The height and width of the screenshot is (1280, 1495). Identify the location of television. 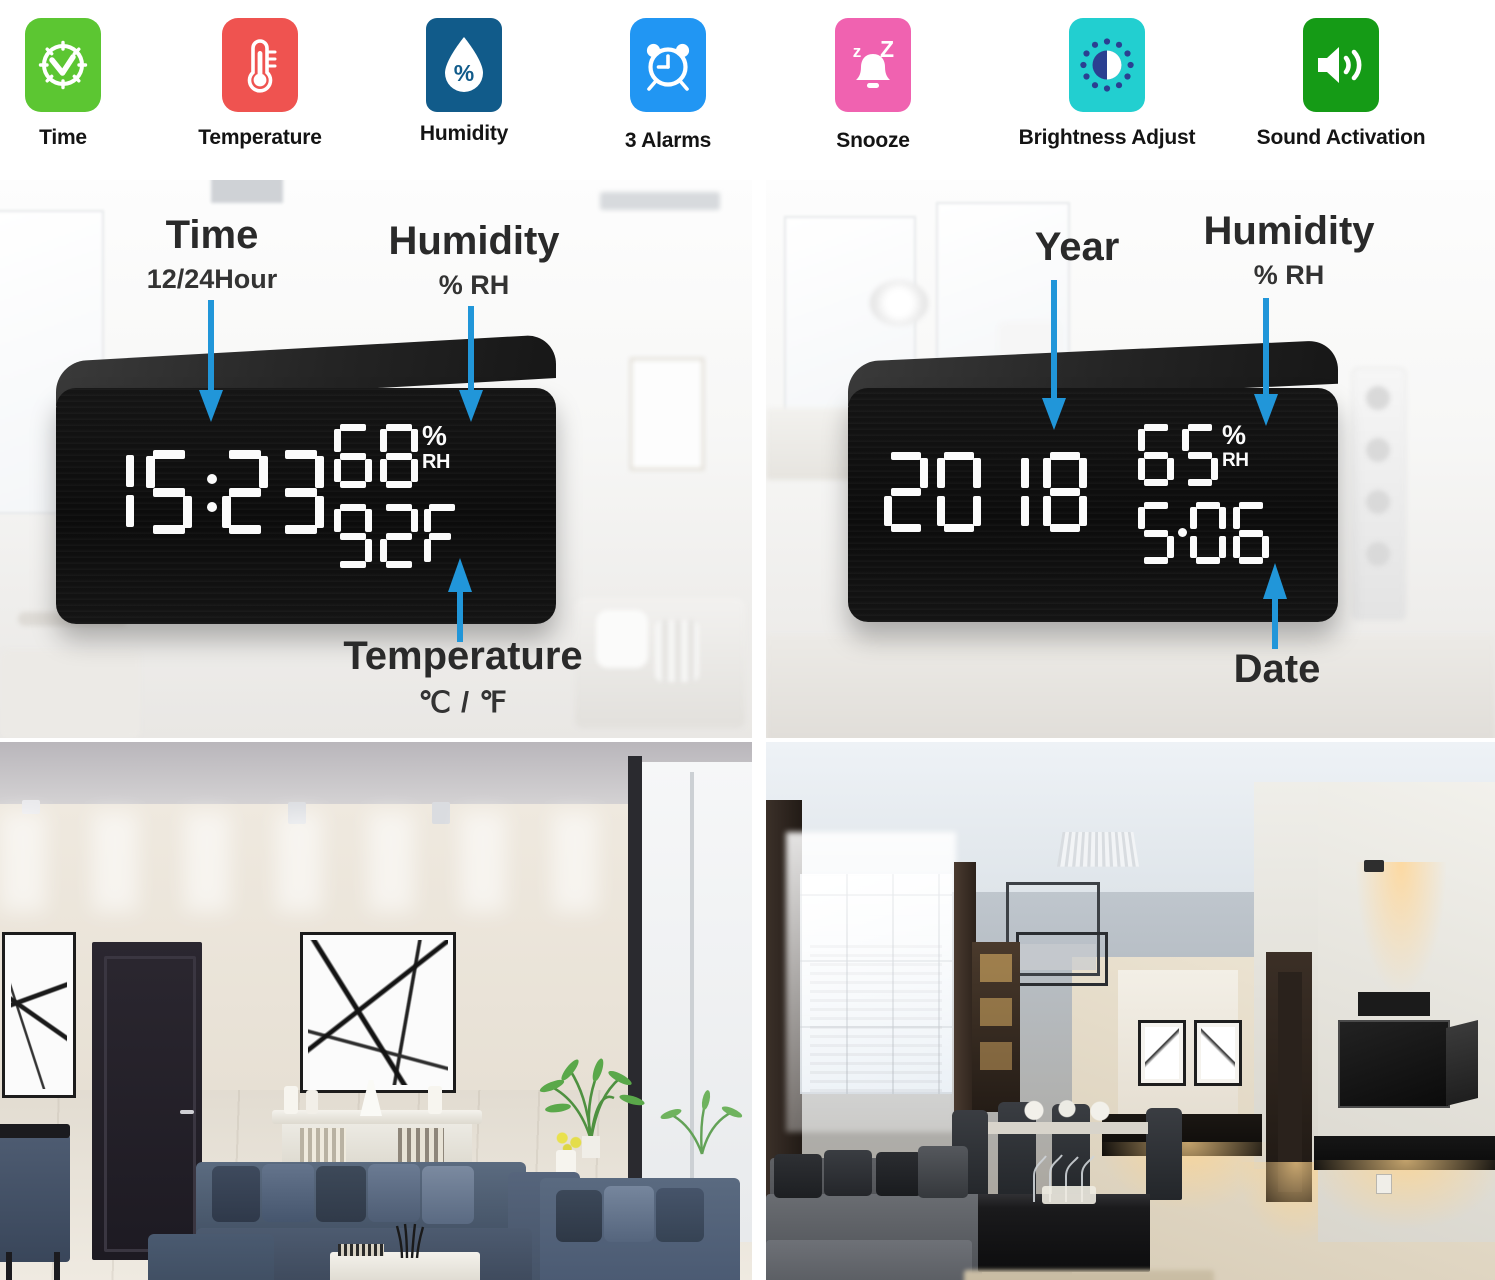
(1394, 1064).